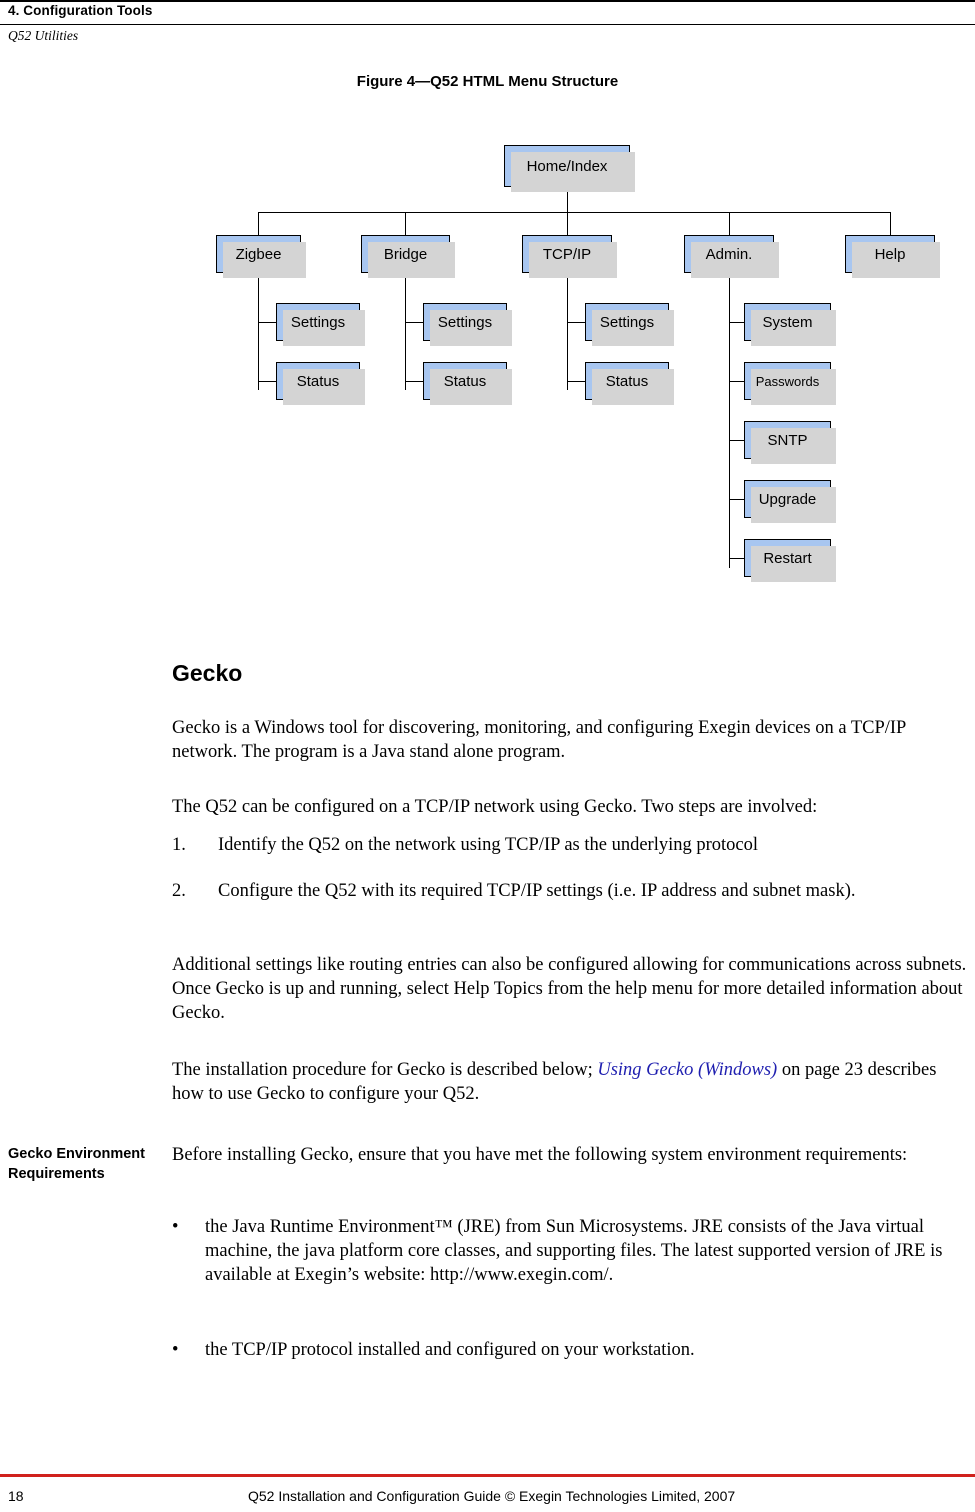  I want to click on connector-level1-bus, so click(574, 212).